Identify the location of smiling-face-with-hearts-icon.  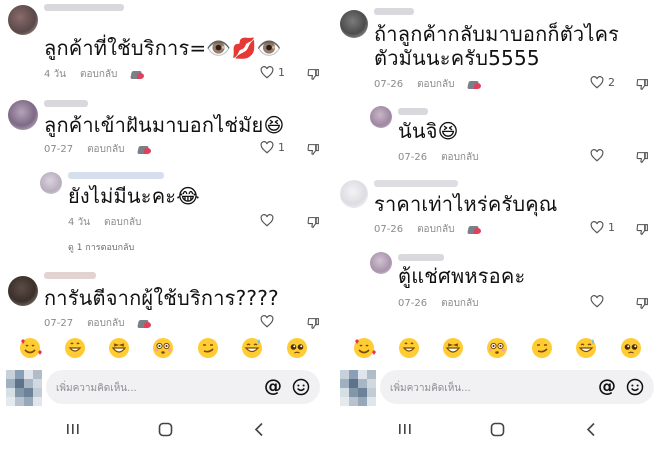
(31, 348).